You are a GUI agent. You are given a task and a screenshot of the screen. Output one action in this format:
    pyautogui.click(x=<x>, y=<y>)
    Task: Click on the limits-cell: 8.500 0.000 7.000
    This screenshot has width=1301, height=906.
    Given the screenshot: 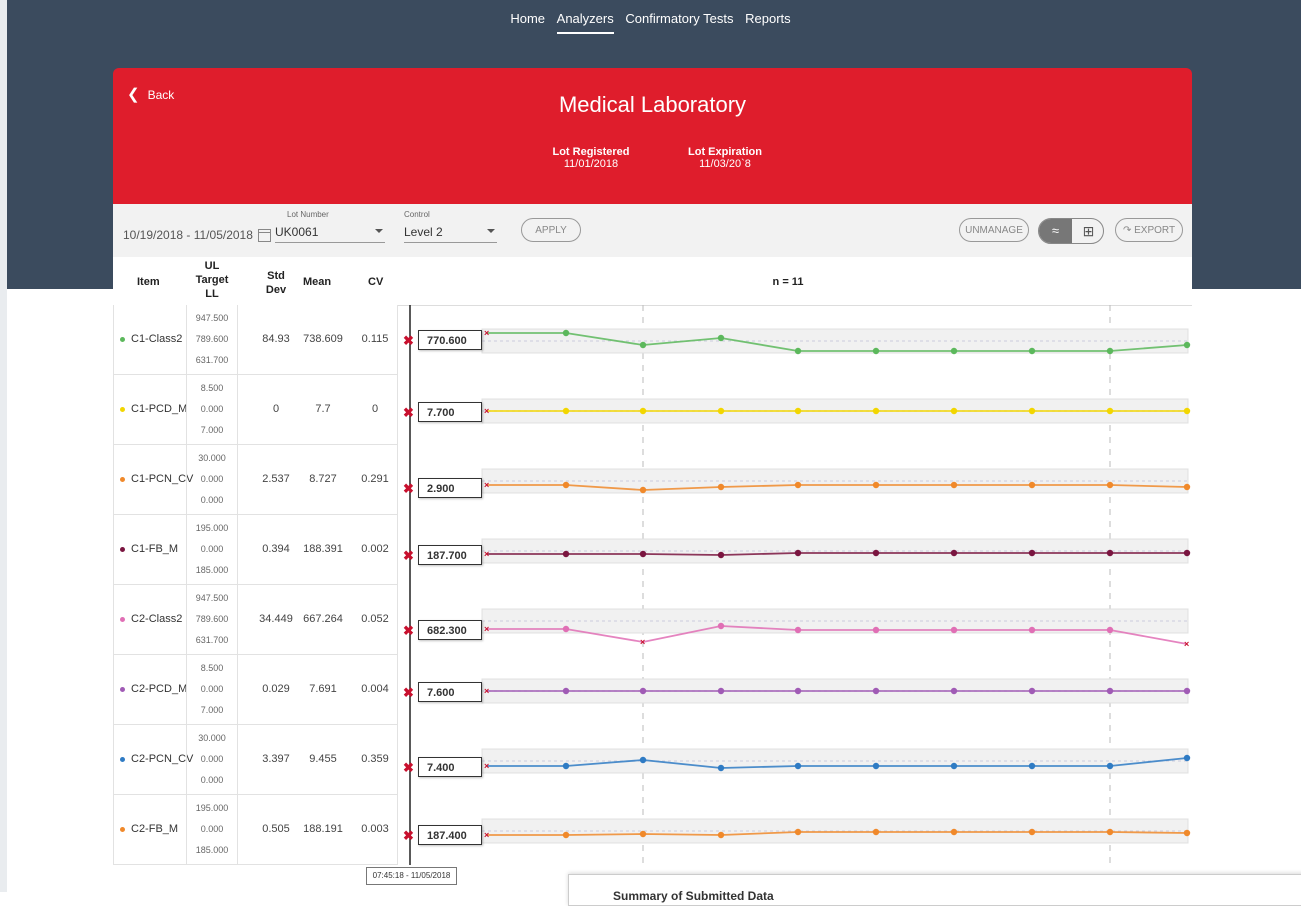 What is the action you would take?
    pyautogui.click(x=212, y=410)
    